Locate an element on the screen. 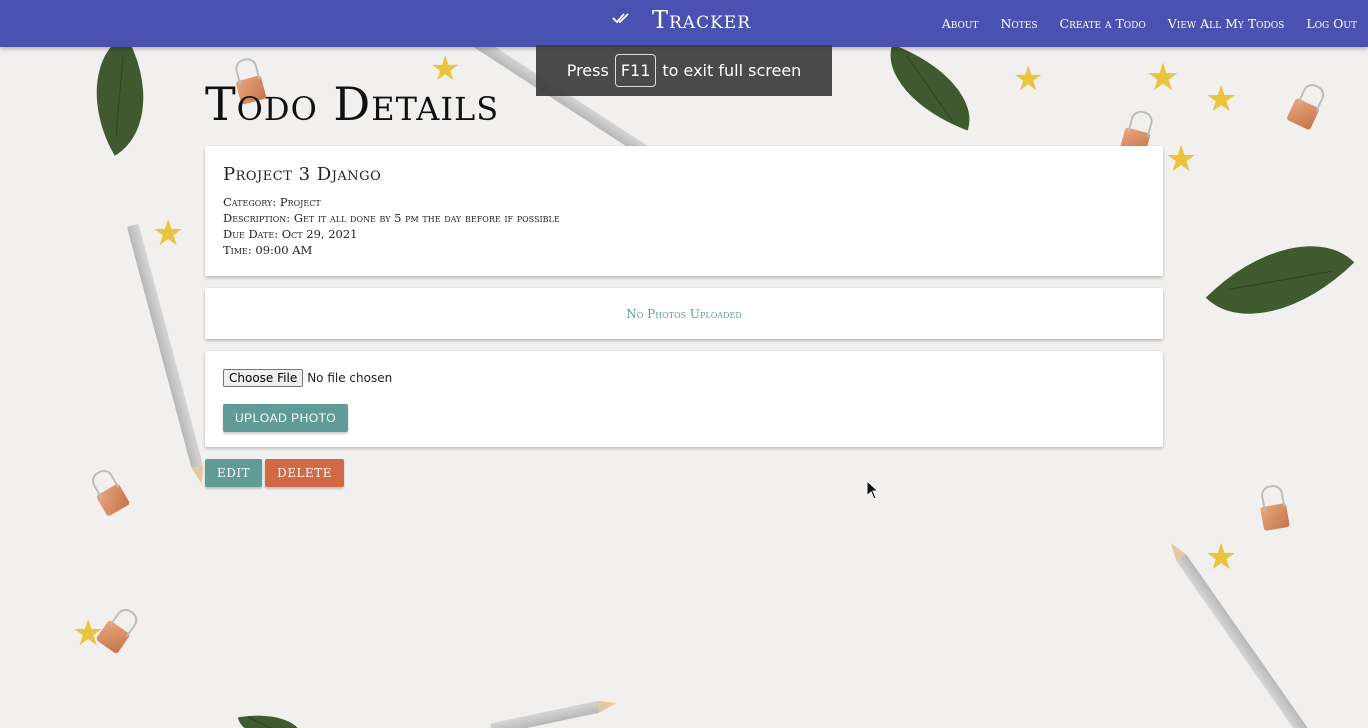 Image resolution: width=1368 pixels, height=728 pixels. nav-link-view-all-todos: View All My Todos is located at coordinates (1226, 23).